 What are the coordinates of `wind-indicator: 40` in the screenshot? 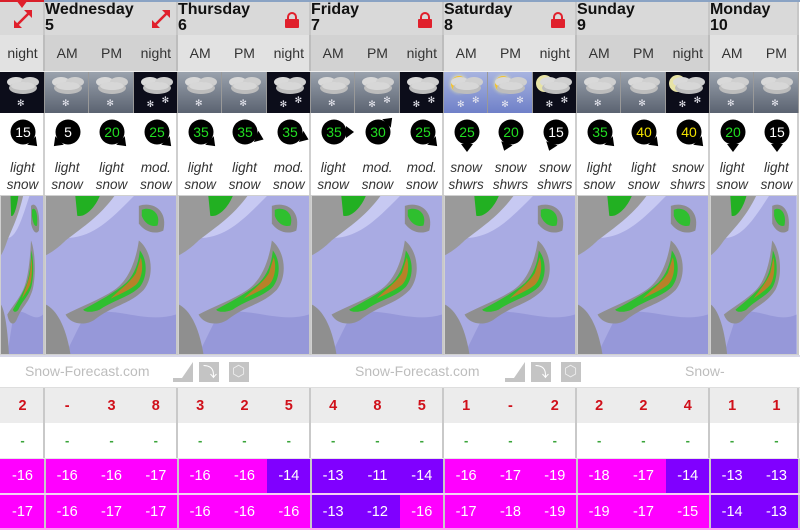 It's located at (688, 135).